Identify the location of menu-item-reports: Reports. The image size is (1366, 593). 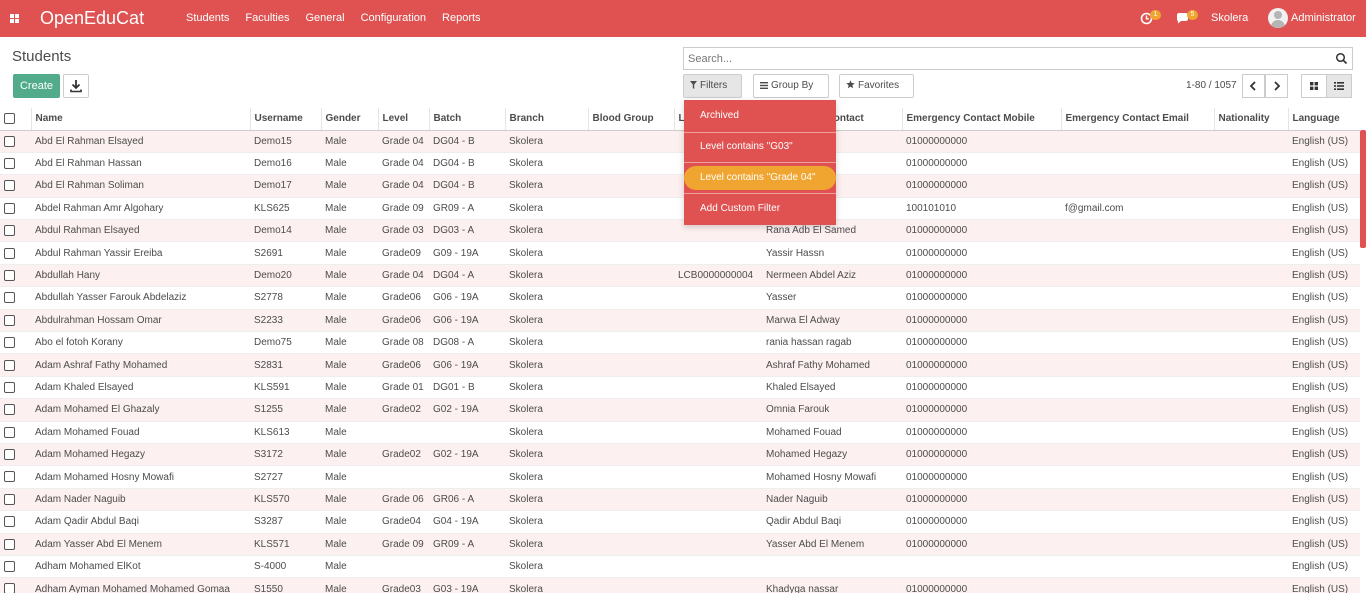
(461, 18).